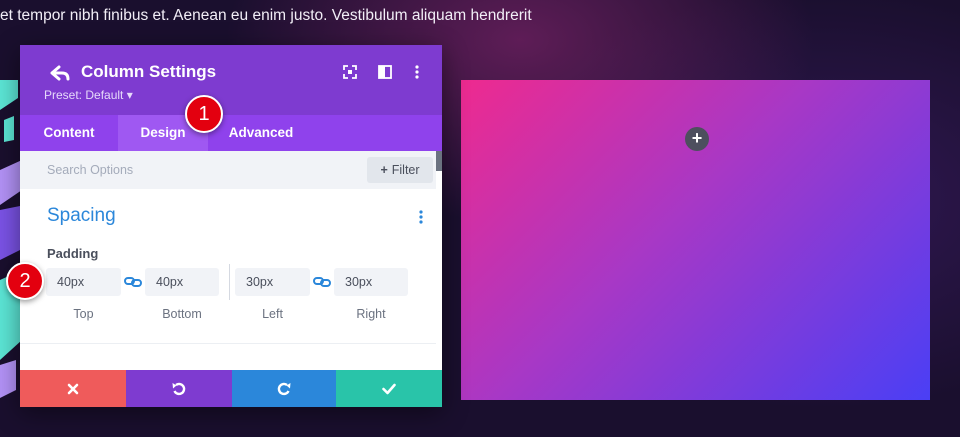 The width and height of the screenshot is (960, 437). I want to click on padding-left-label: Left, so click(272, 314).